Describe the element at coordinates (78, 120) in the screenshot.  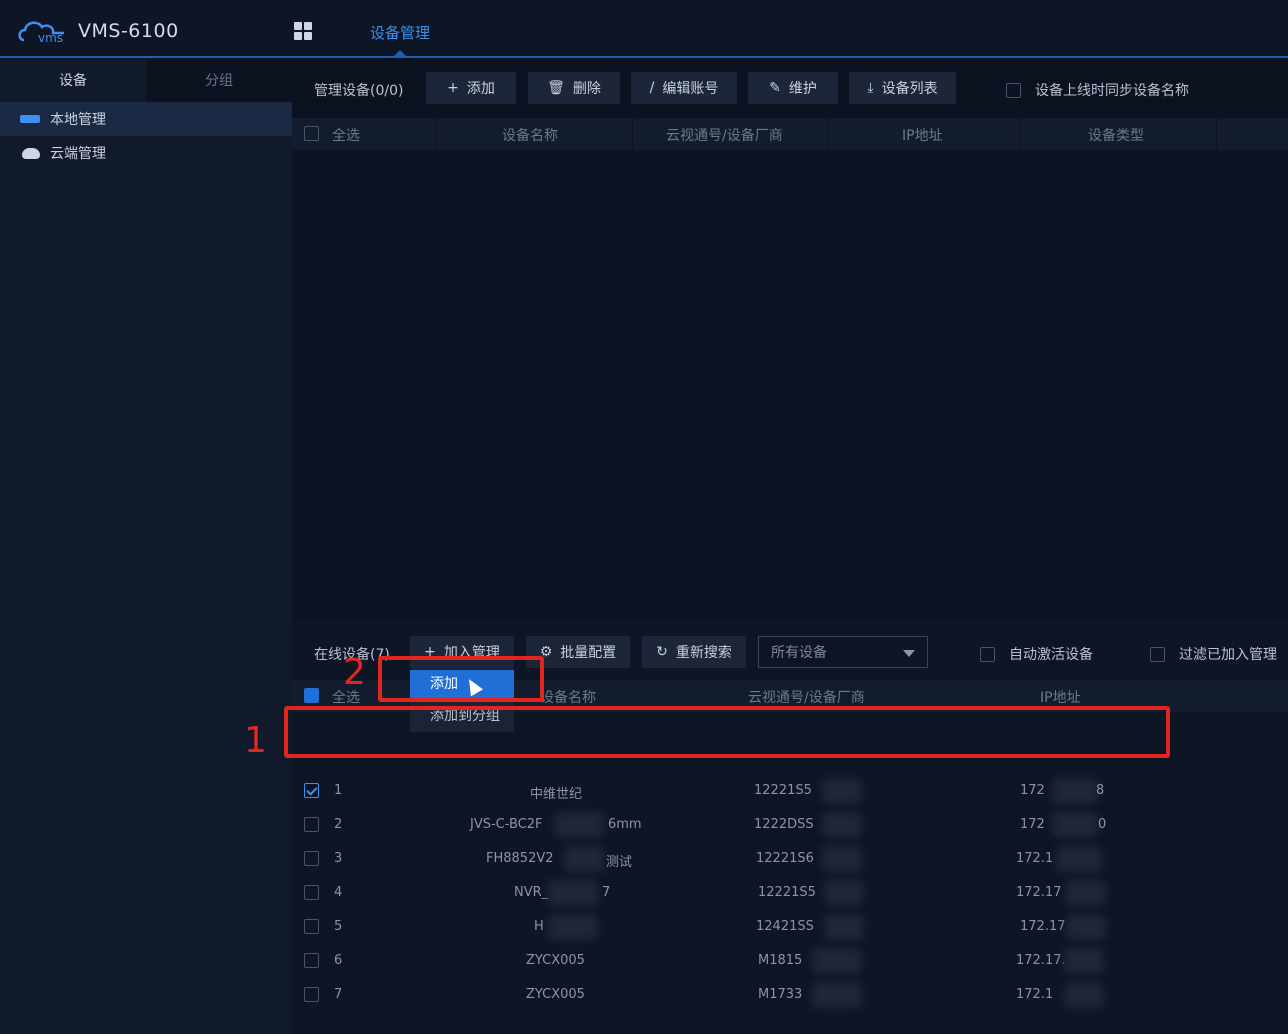
I see `sidebar-item-label: 本地管理` at that location.